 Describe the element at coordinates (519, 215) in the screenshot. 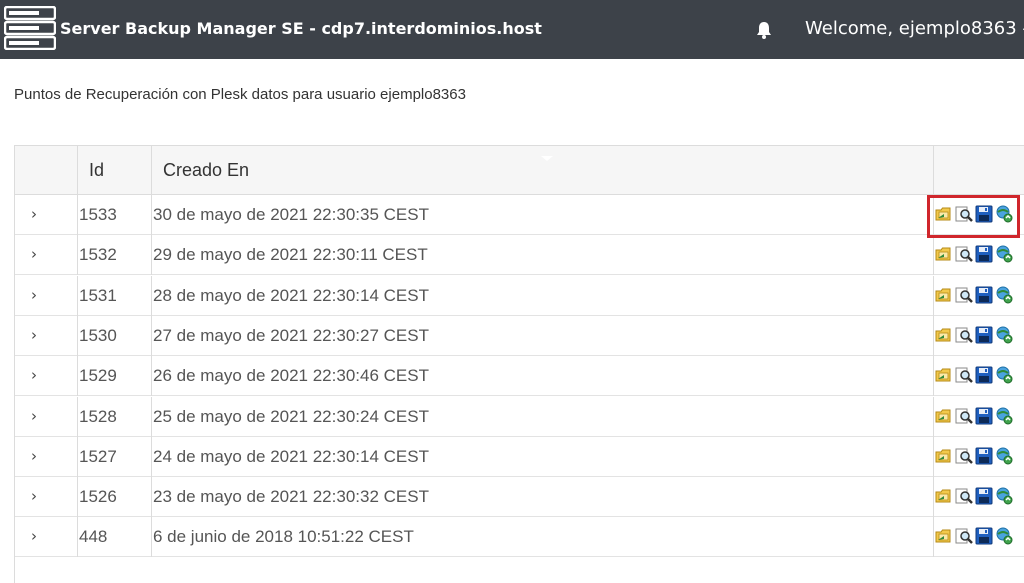

I see `table-row: › 1533 30 de mayo de 2021 22:30:35 CEST` at that location.